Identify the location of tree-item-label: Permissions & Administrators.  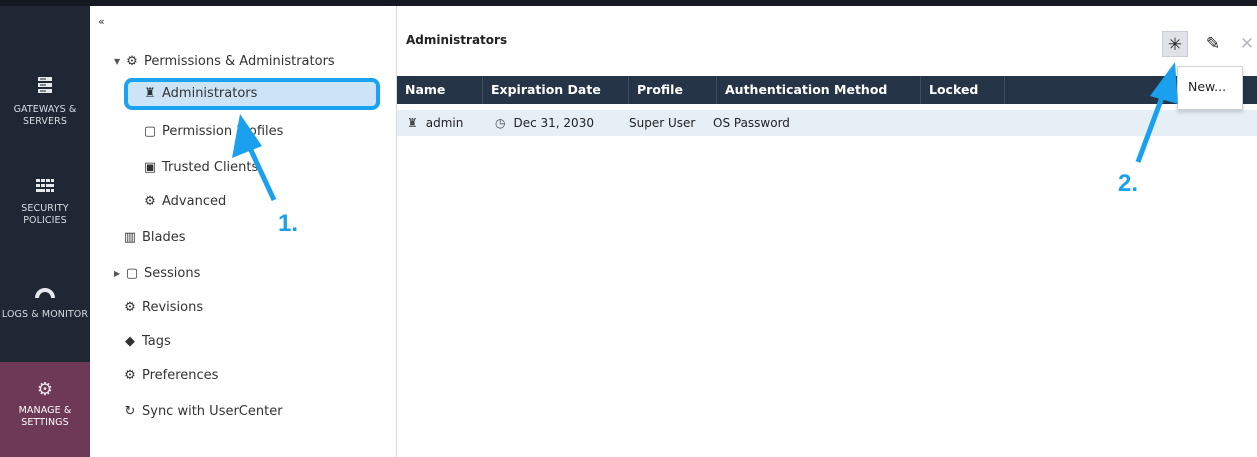
(239, 61).